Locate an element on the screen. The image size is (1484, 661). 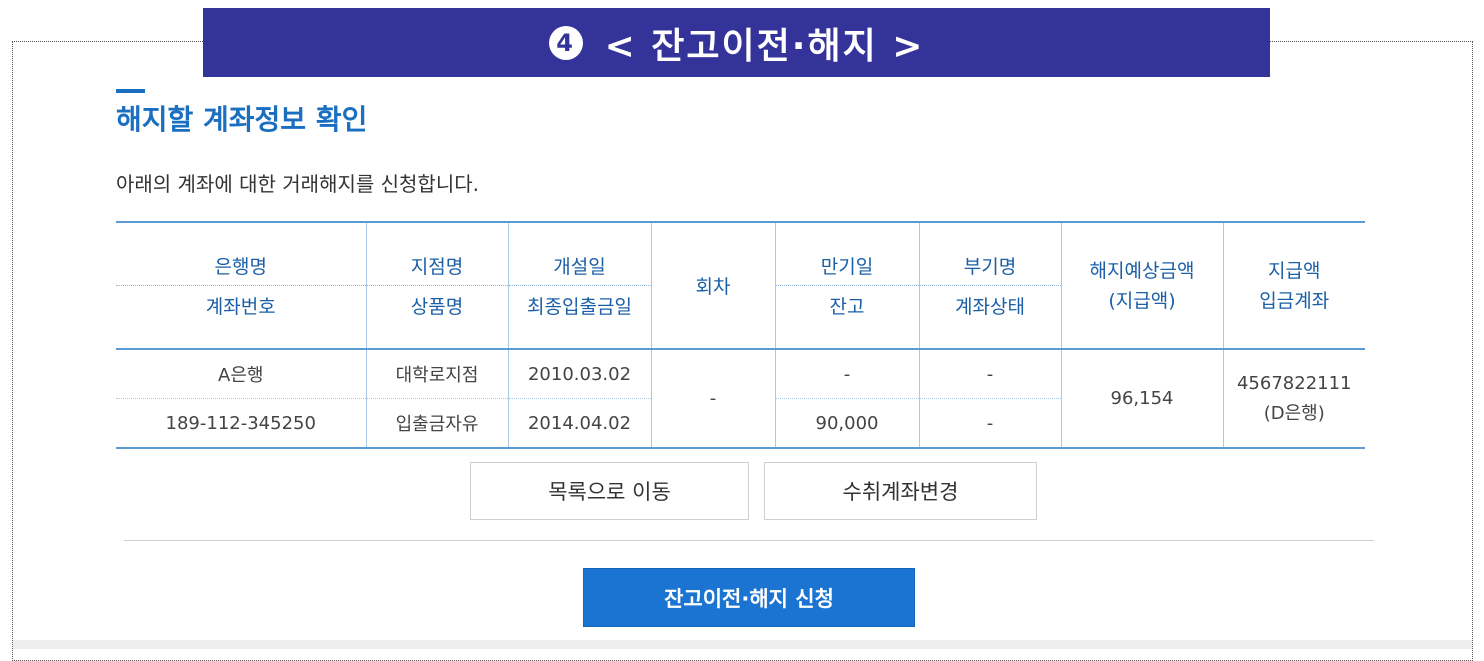
header-payout-account: 지급액 입금계좌 is located at coordinates (1294, 286).